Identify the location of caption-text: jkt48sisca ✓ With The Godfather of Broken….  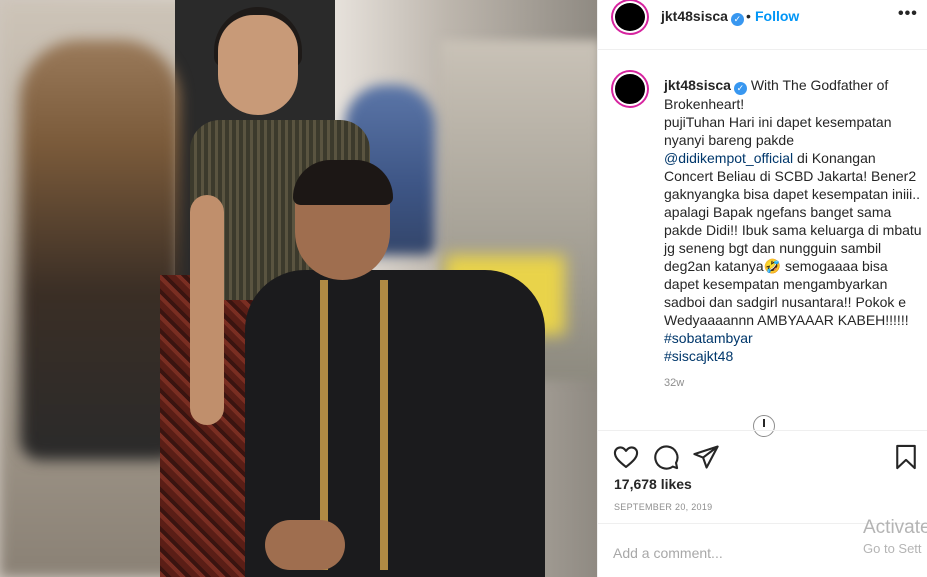
(793, 220).